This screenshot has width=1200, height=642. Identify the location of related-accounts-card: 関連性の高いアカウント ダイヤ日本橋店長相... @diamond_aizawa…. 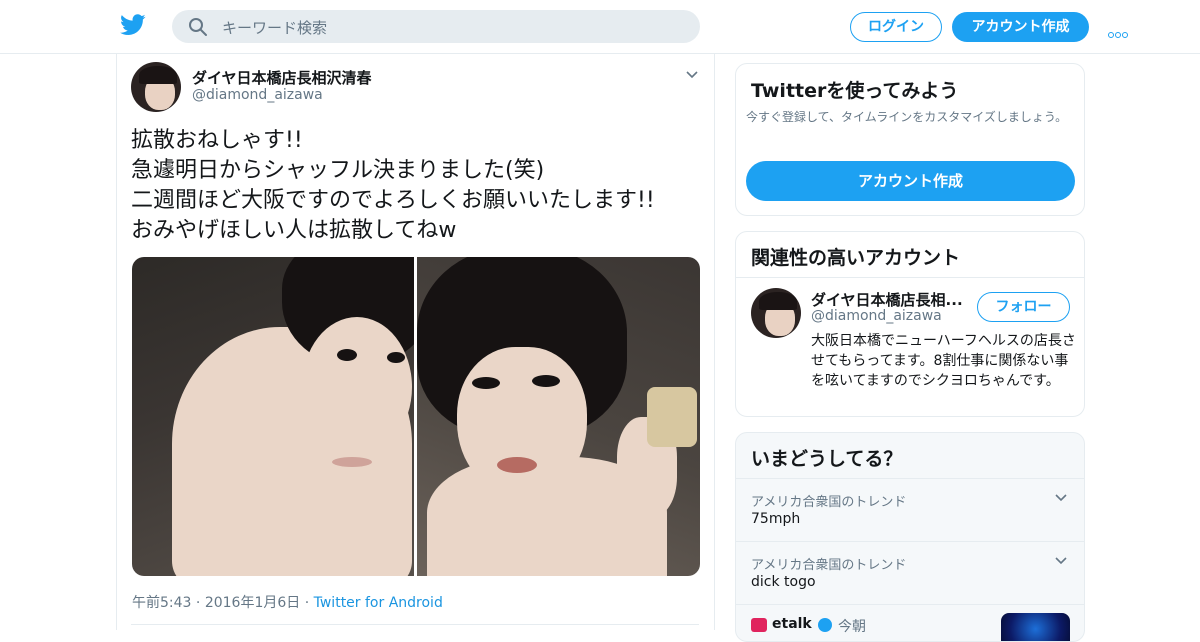
(910, 324).